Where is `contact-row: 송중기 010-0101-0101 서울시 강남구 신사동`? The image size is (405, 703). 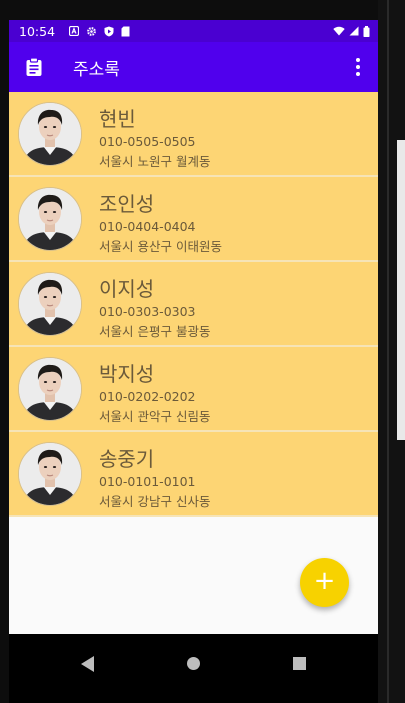
contact-row: 송중기 010-0101-0101 서울시 강남구 신사동 is located at coordinates (193, 474).